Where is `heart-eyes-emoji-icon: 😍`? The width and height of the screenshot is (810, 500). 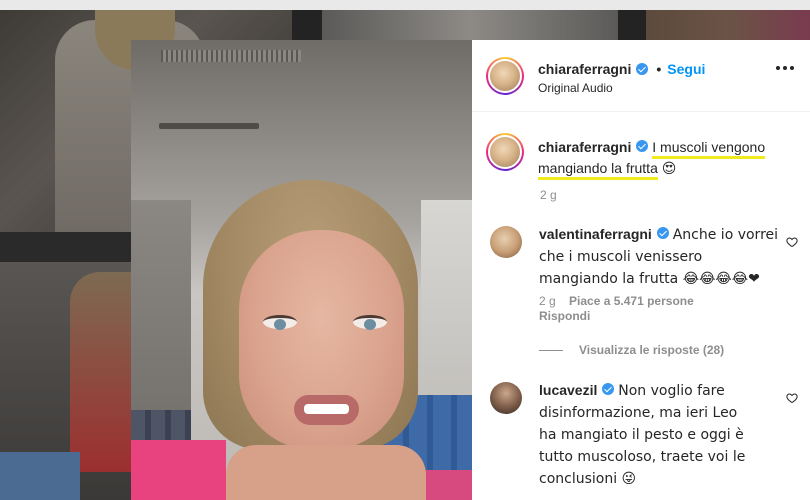
heart-eyes-emoji-icon: 😍 is located at coordinates (669, 169).